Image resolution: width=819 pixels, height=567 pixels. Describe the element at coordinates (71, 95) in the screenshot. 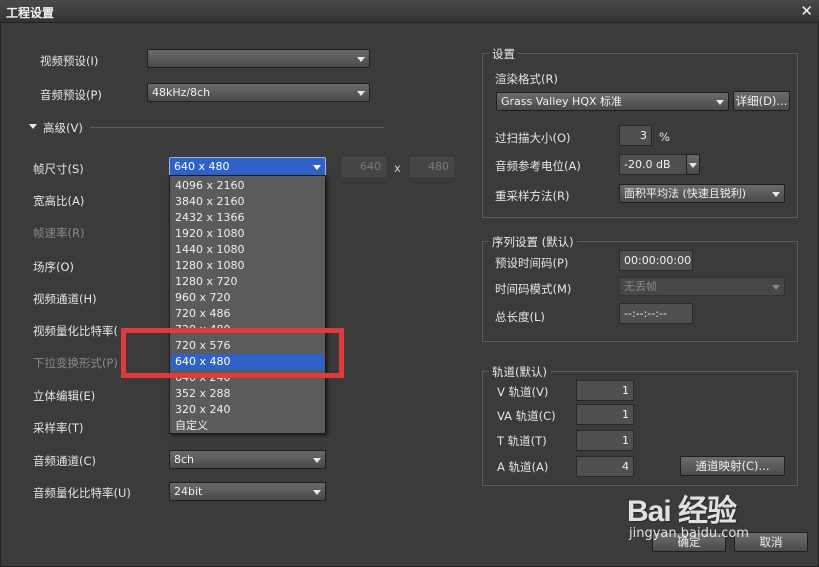

I see `audio-preset-label: 音频预设(P)` at that location.